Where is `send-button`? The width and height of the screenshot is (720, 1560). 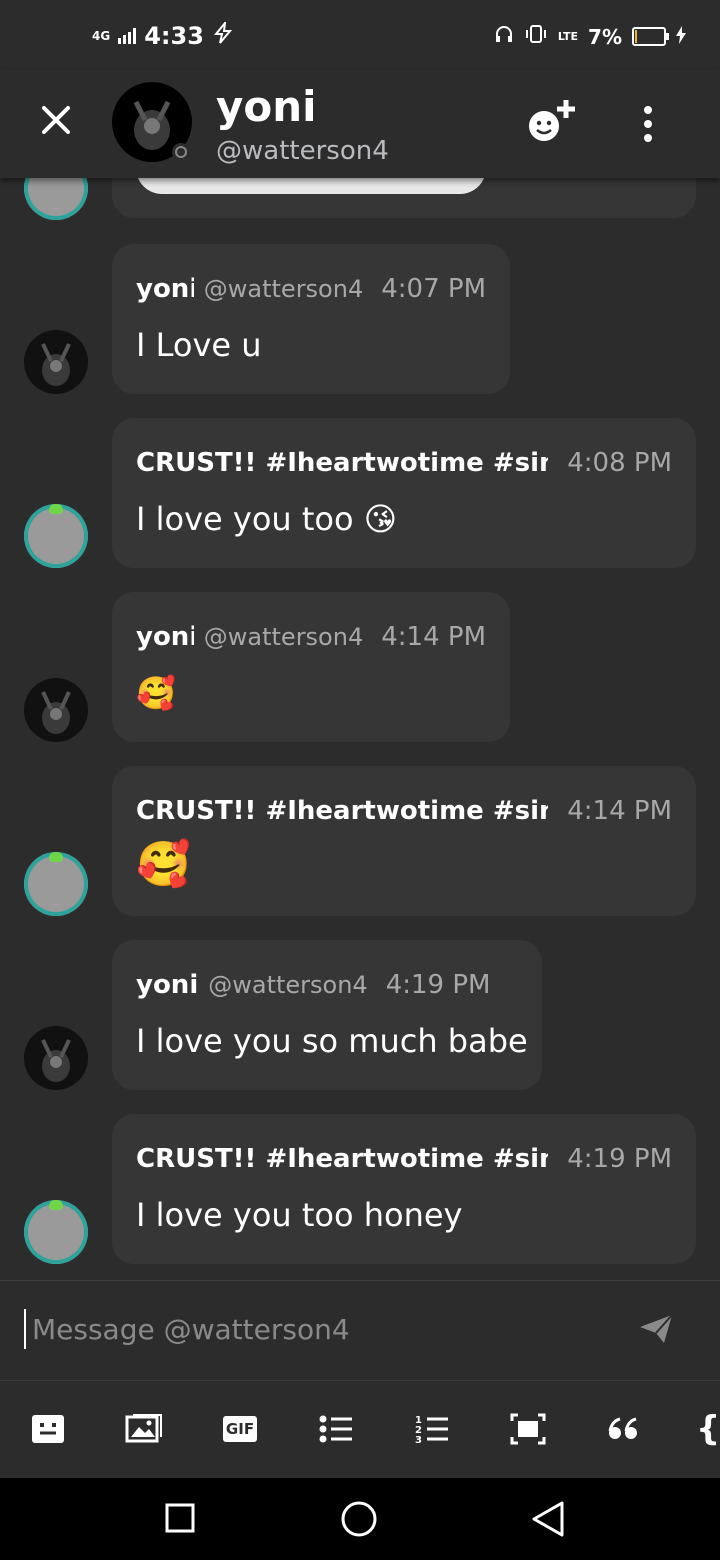
send-button is located at coordinates (656, 1329).